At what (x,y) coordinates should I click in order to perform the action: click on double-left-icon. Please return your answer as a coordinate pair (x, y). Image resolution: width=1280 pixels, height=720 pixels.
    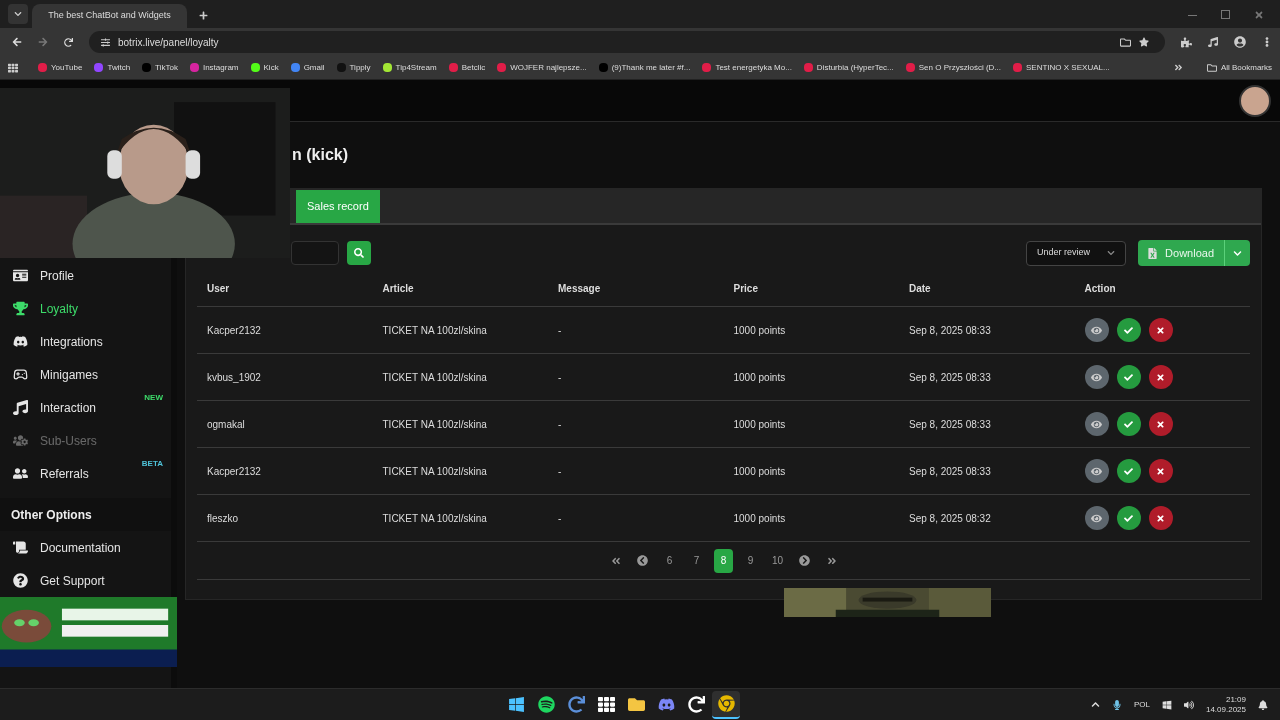
    Looking at the image, I should click on (615, 560).